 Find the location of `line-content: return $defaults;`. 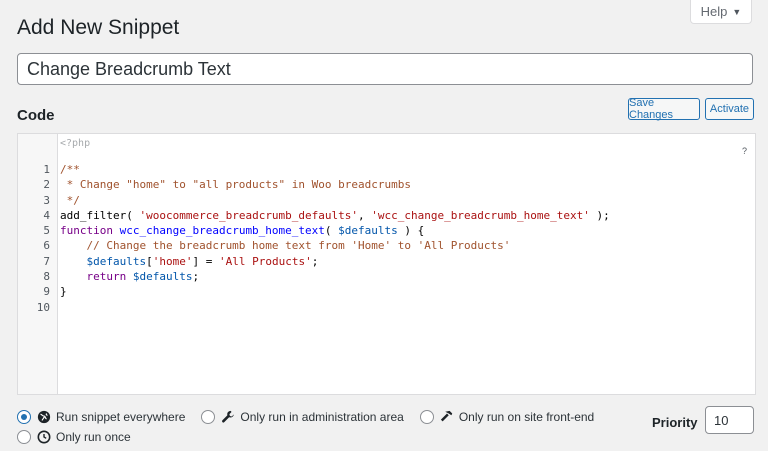

line-content: return $defaults; is located at coordinates (128, 276).